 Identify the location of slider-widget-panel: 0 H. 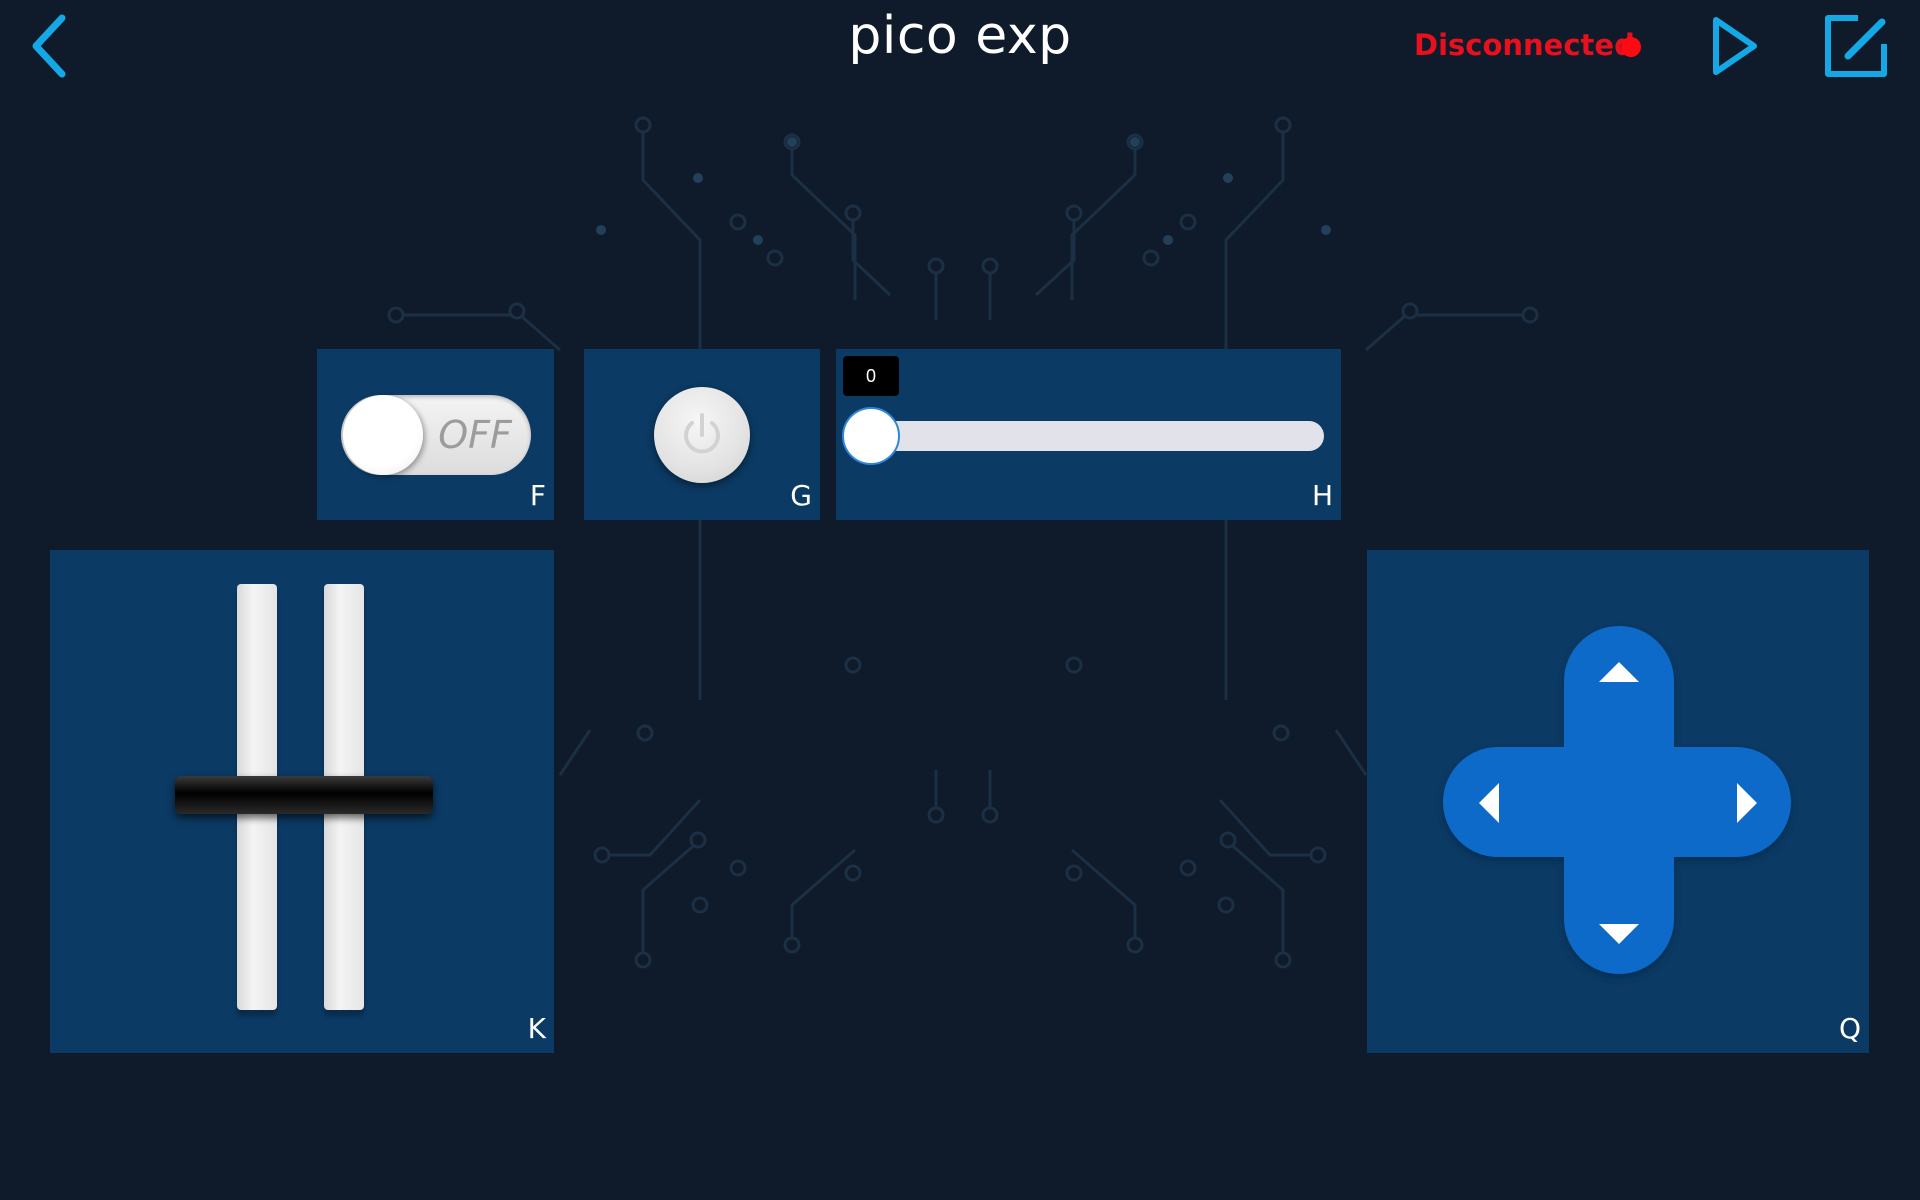
(1088, 434).